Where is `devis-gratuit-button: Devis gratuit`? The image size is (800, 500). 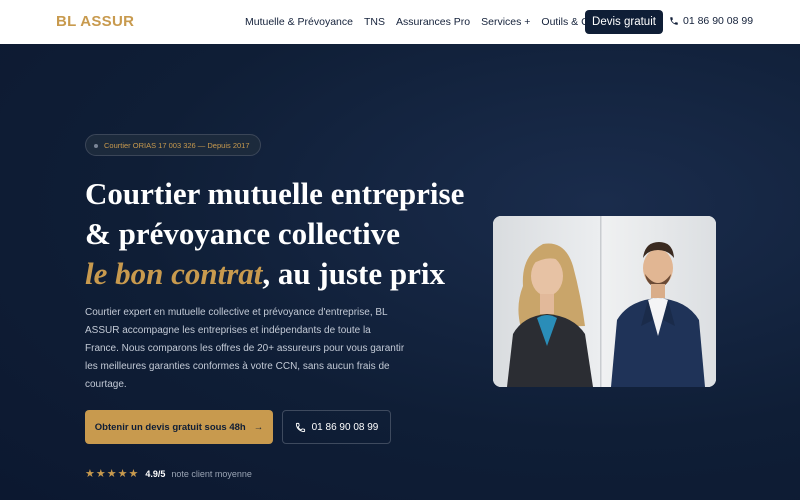 devis-gratuit-button: Devis gratuit is located at coordinates (624, 22).